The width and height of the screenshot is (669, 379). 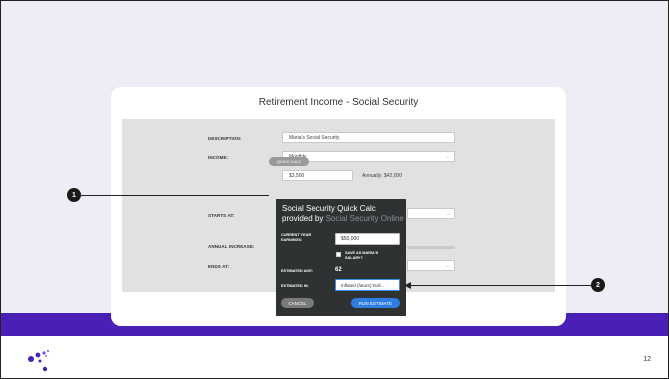 I want to click on callout-1-line, so click(x=175, y=195).